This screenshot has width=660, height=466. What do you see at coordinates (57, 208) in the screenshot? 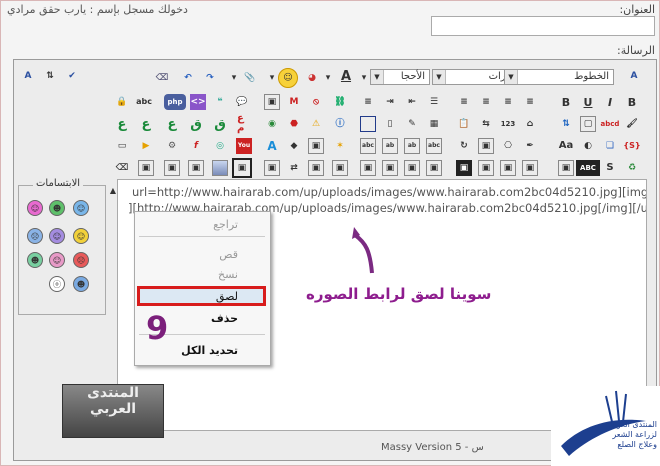
I see `grin-icon: ☻` at bounding box center [57, 208].